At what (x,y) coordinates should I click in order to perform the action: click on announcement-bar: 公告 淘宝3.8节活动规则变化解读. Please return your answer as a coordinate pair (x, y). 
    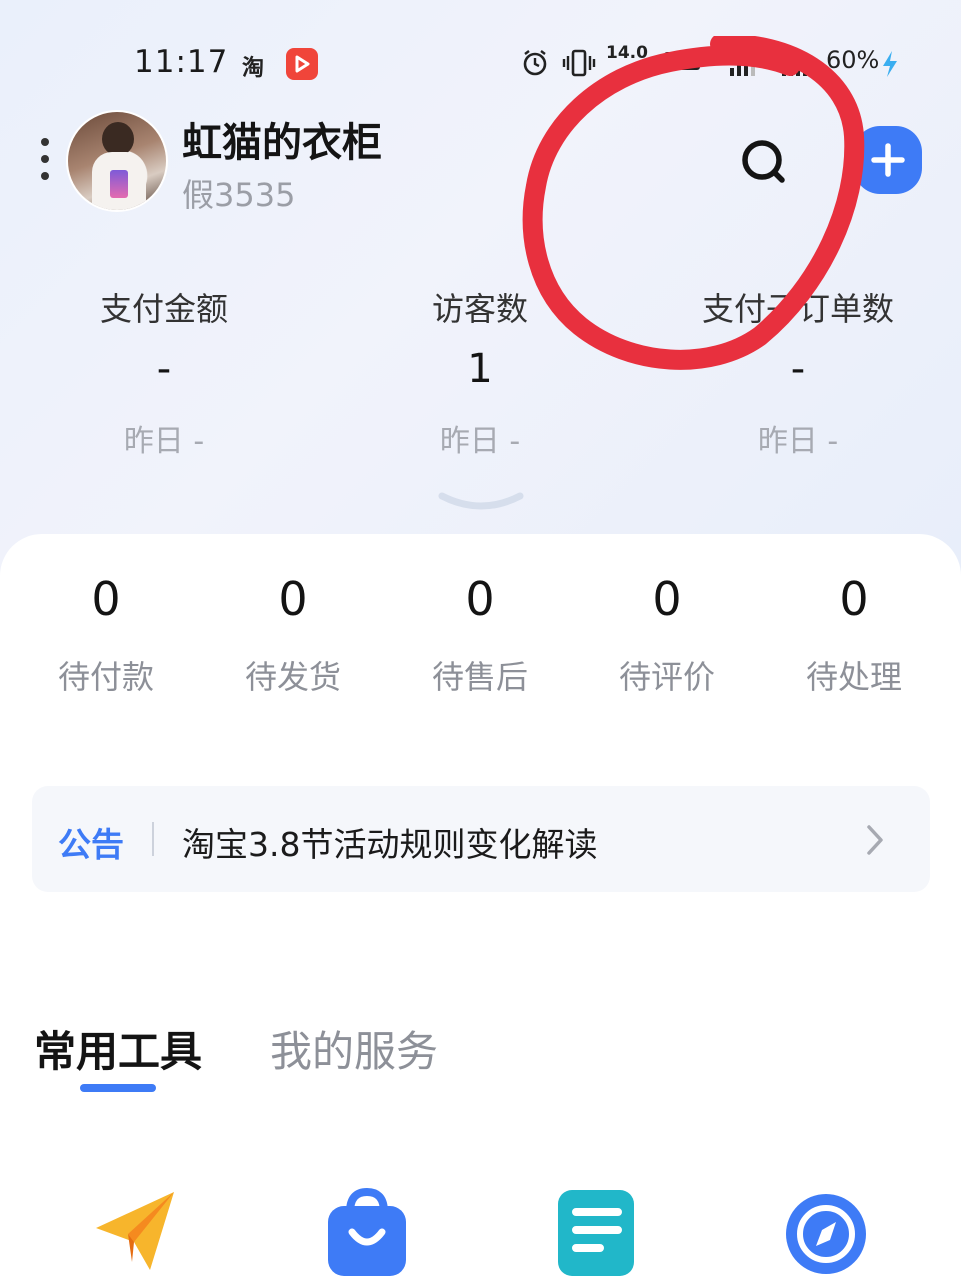
    Looking at the image, I should click on (481, 839).